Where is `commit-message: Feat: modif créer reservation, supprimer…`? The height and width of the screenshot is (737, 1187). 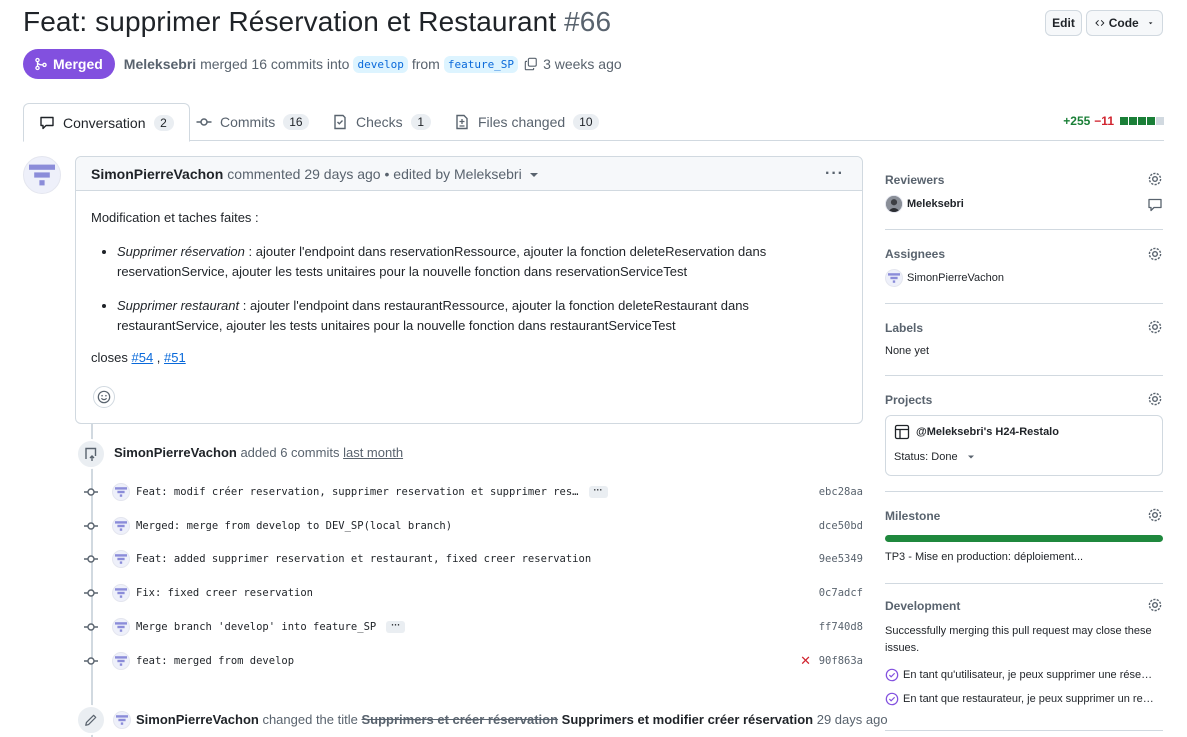
commit-message: Feat: modif créer reservation, supprimer… is located at coordinates (357, 492).